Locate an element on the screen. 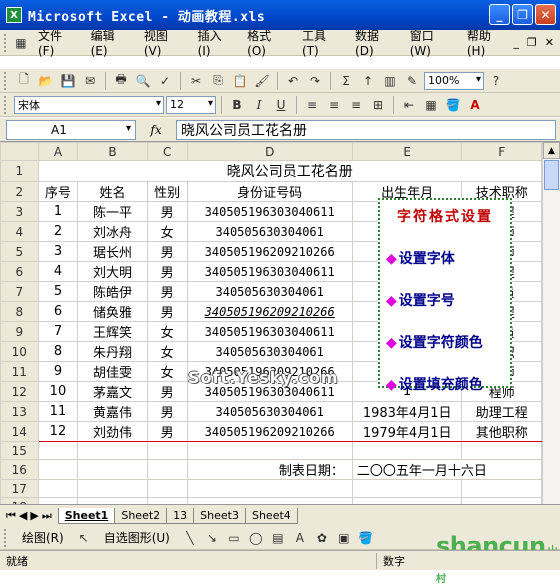 The image size is (560, 588). row-header: 4 is located at coordinates (19, 231).